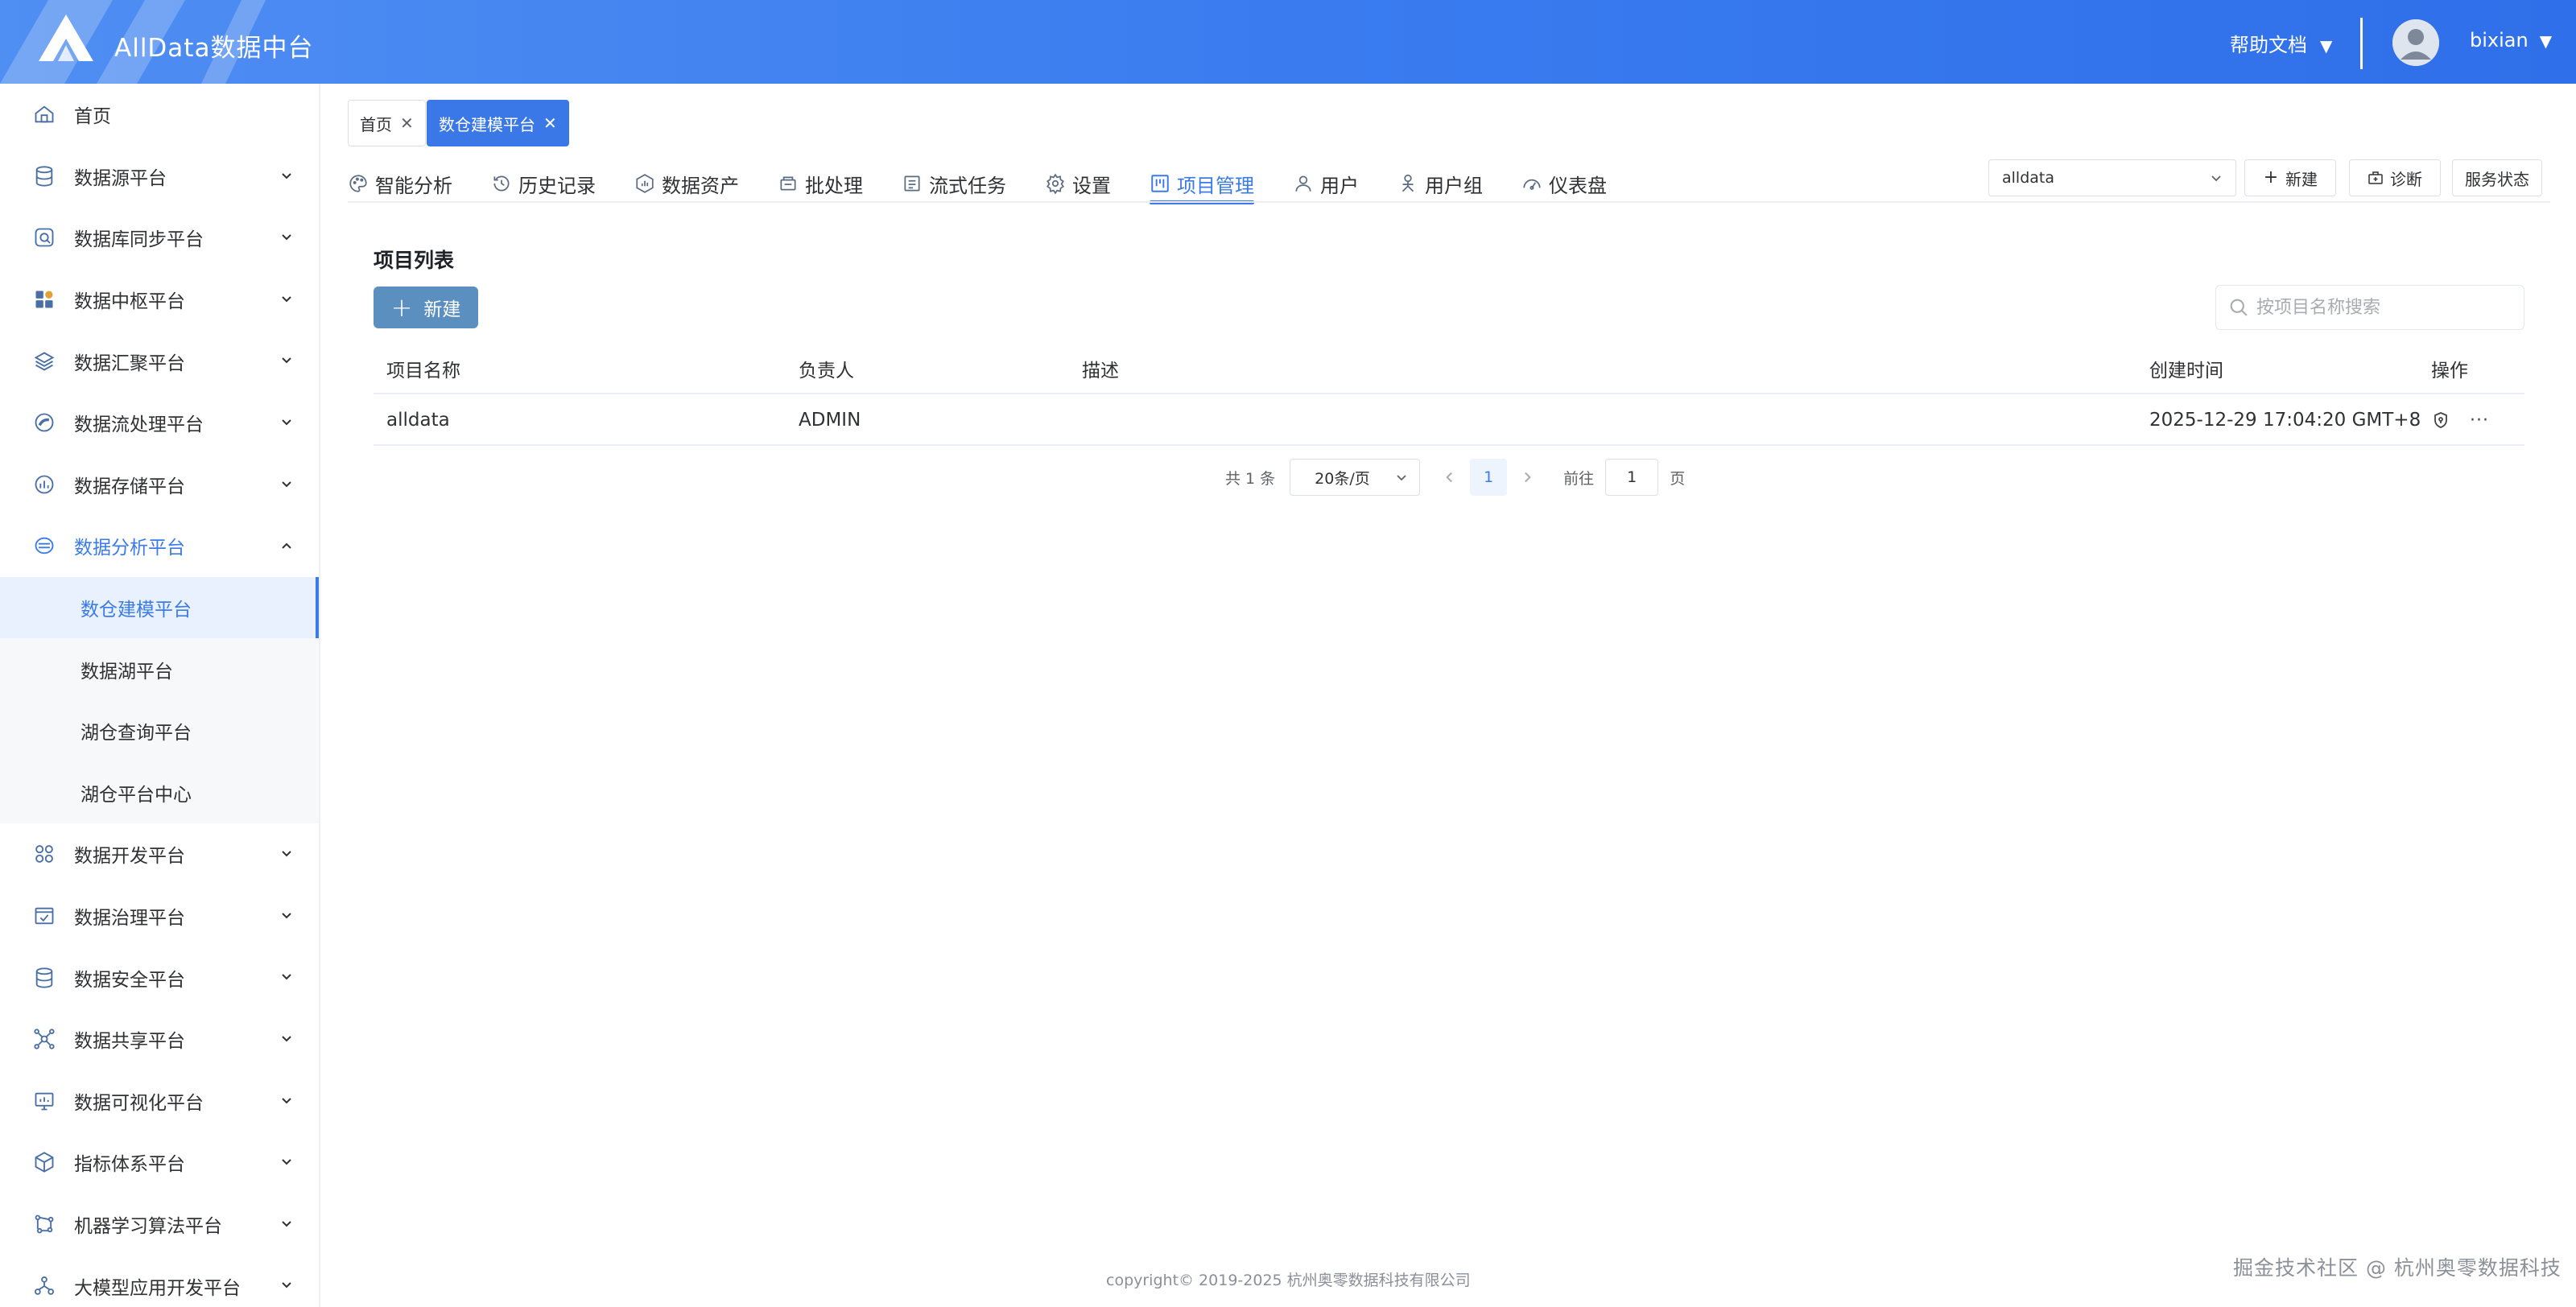 The image size is (2576, 1307). Describe the element at coordinates (912, 183) in the screenshot. I see `stream-task-icon` at that location.